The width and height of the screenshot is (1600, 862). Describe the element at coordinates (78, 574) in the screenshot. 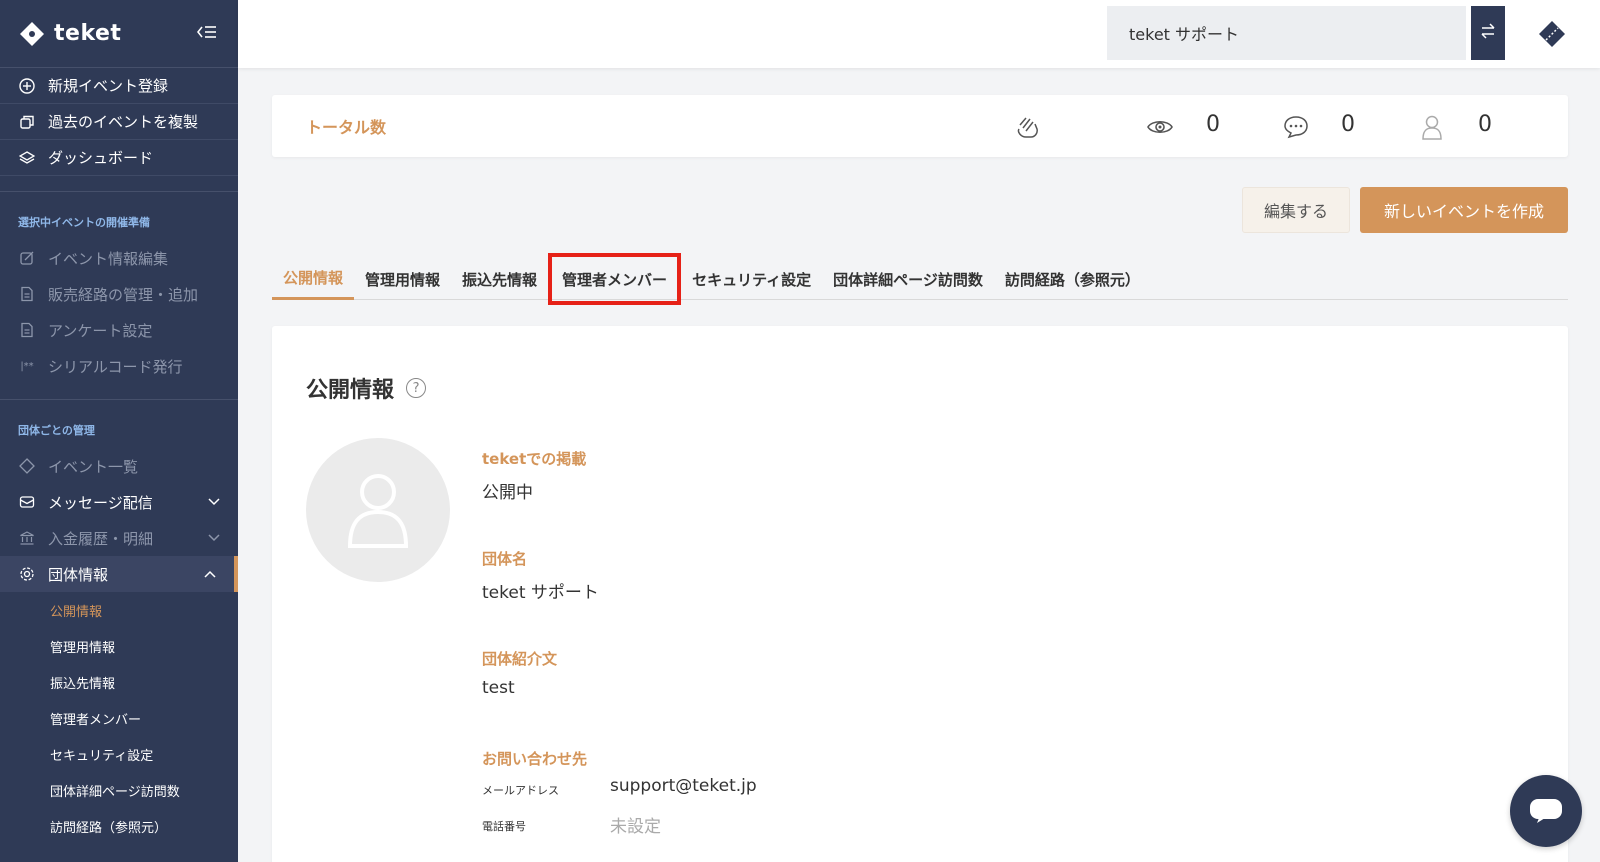

I see `sidebar-item-label: 団体情報` at that location.